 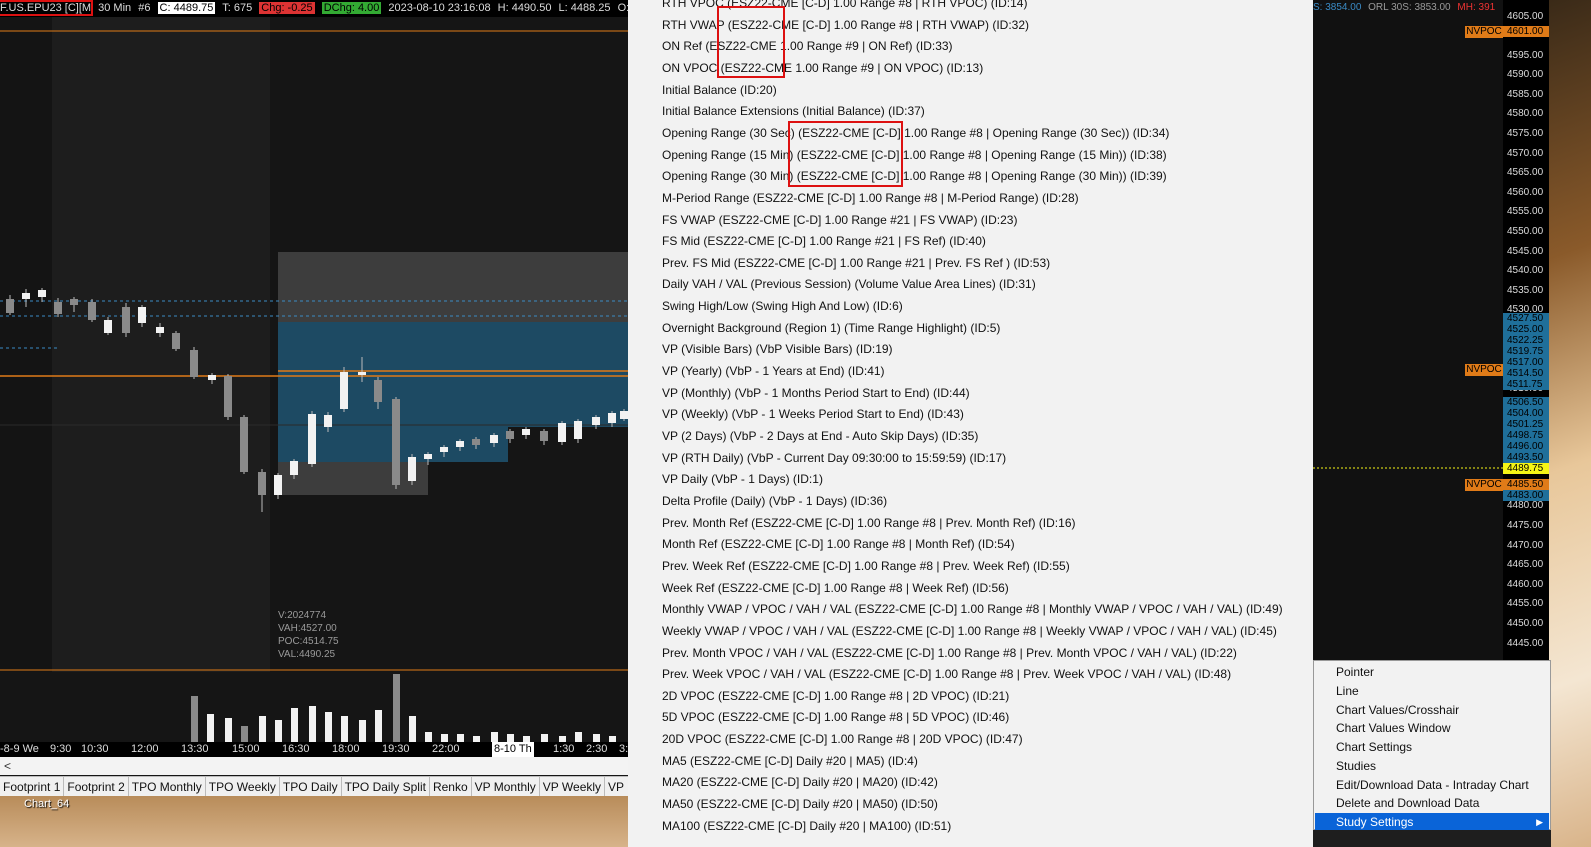 I want to click on price-tick: 4540.00, so click(x=1525, y=270).